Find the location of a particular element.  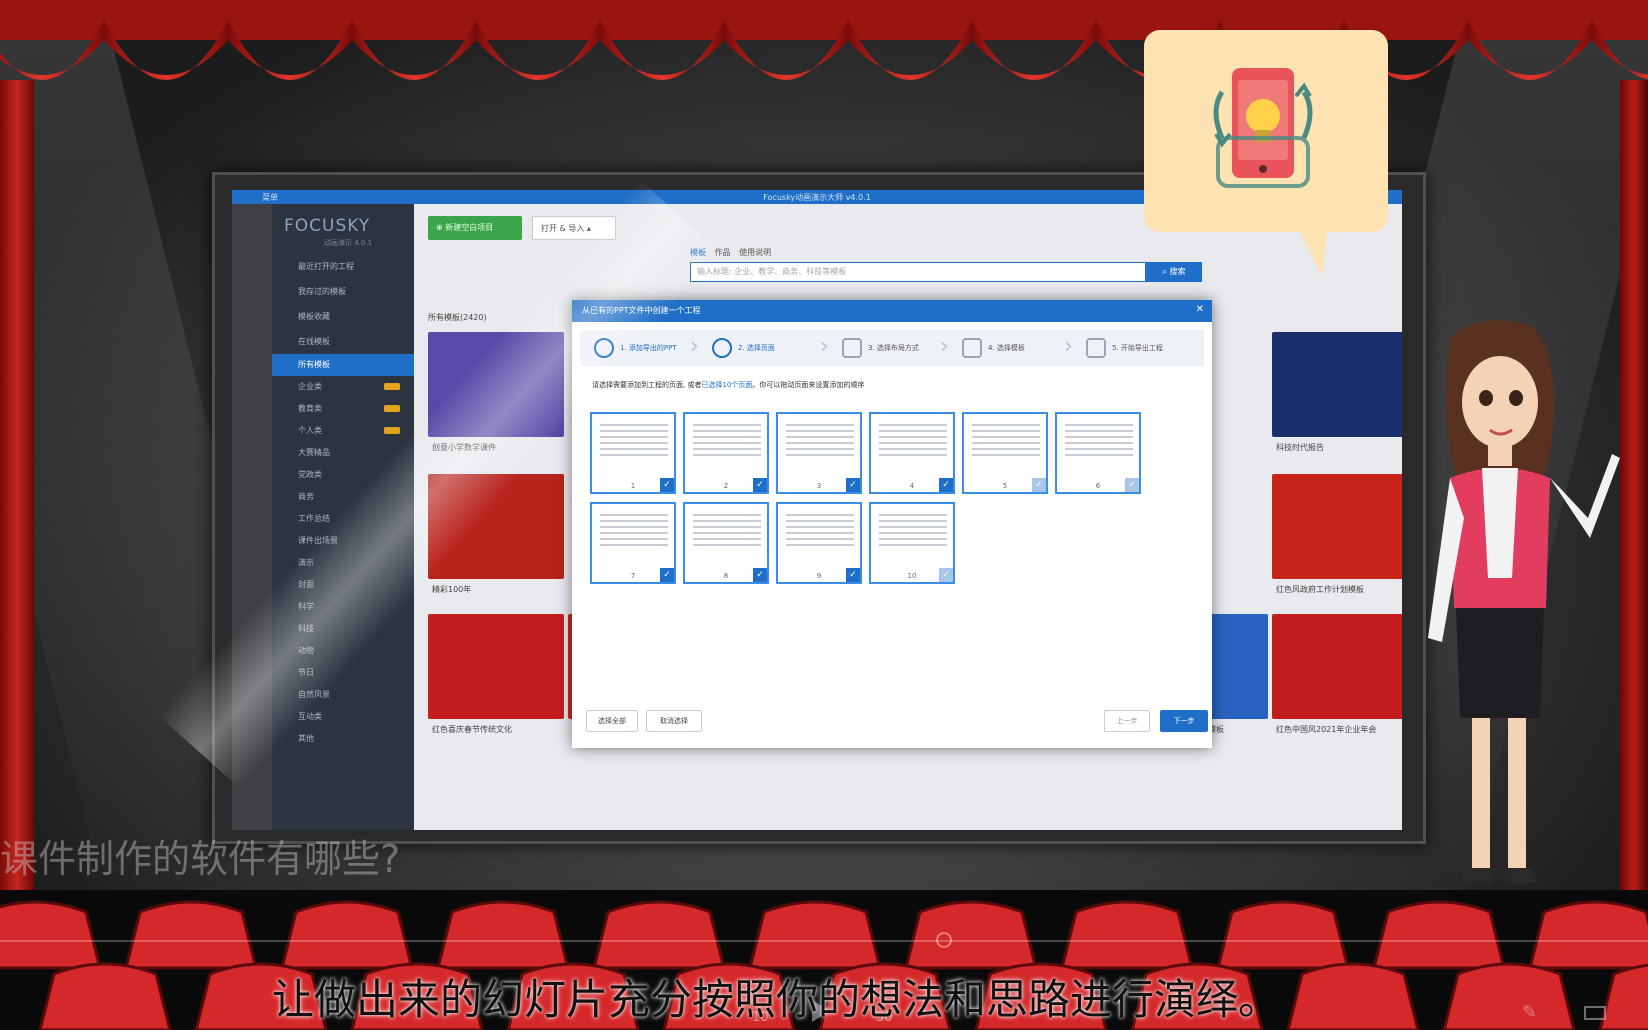

app-menu: 菜单 is located at coordinates (270, 197).